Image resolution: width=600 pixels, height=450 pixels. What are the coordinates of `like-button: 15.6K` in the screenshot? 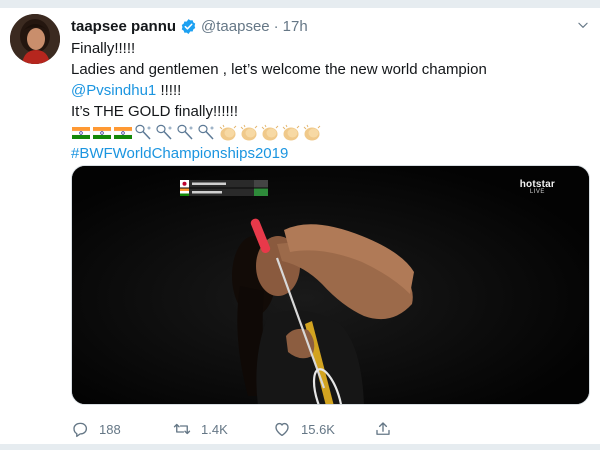 It's located at (304, 429).